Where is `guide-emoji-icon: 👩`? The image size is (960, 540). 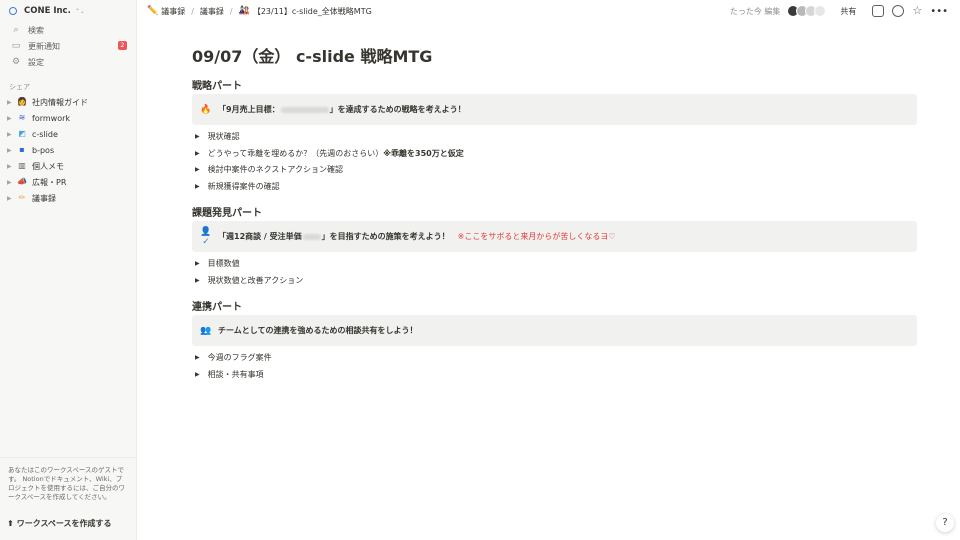 guide-emoji-icon: 👩 is located at coordinates (22, 101).